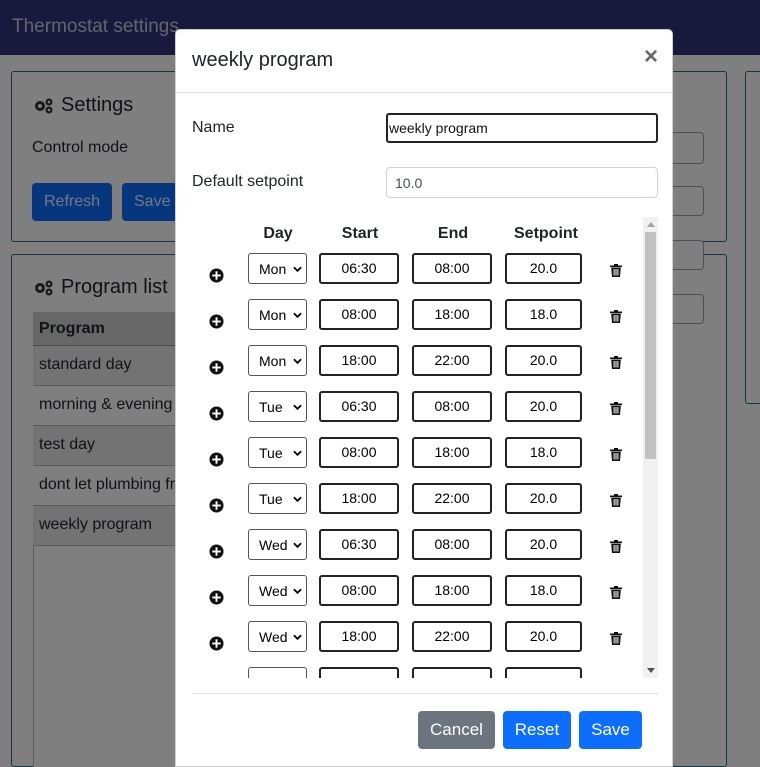  What do you see at coordinates (651, 224) in the screenshot?
I see `scroll-up-arrow-icon` at bounding box center [651, 224].